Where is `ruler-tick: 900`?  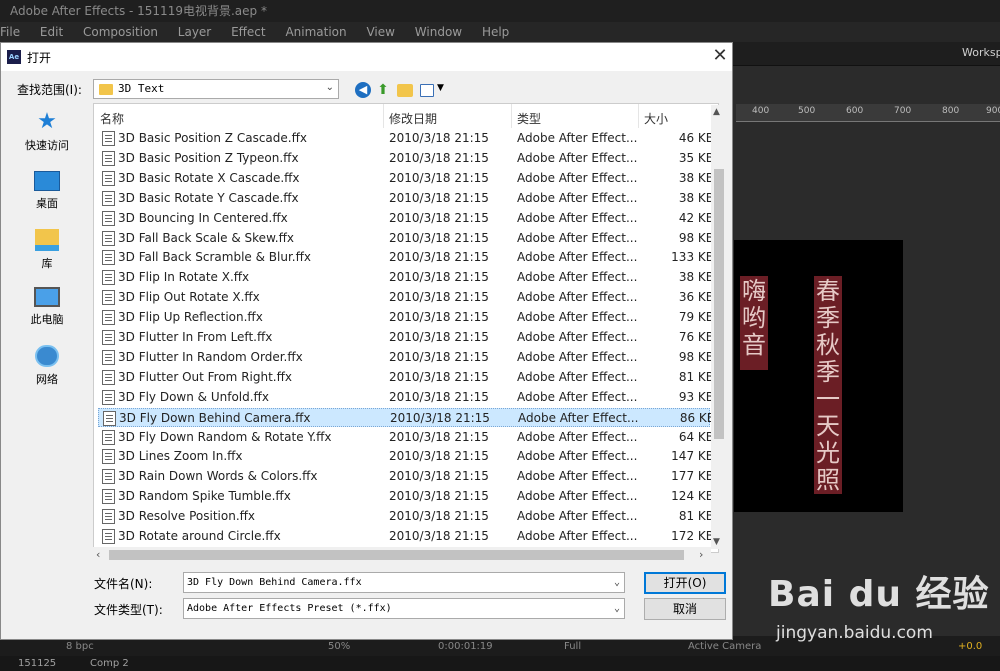
ruler-tick: 900 is located at coordinates (993, 111).